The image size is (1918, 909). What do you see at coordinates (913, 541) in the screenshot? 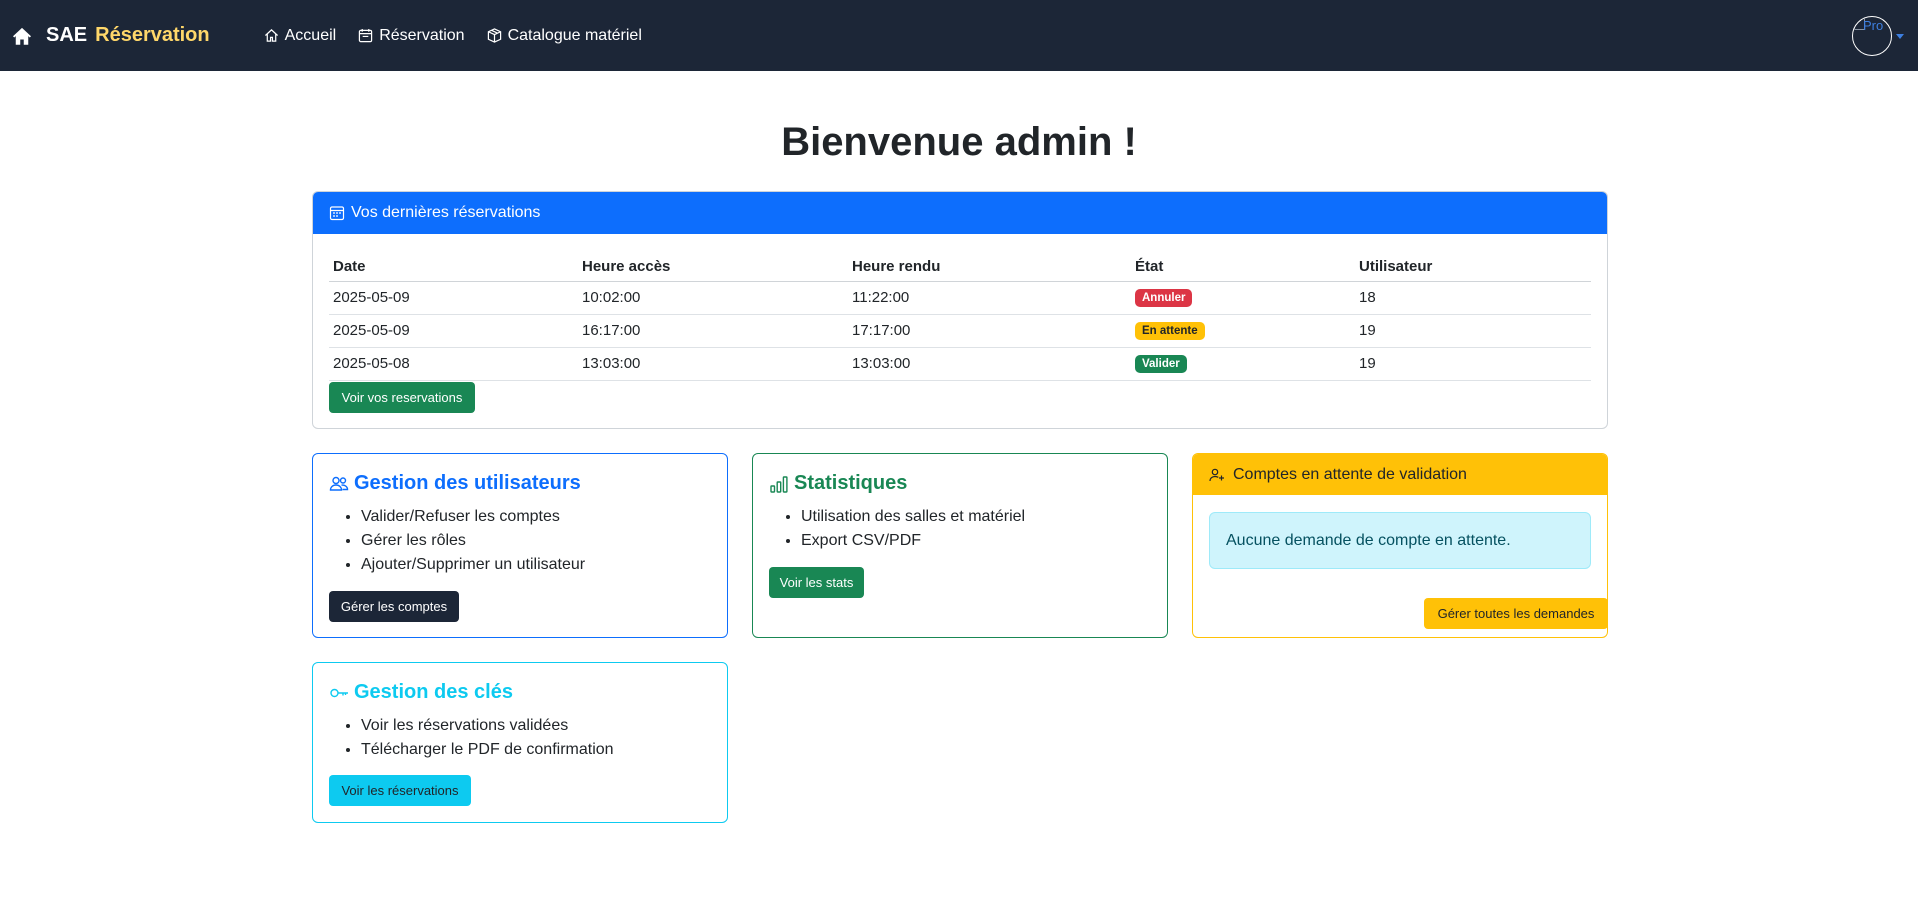
I see `list-item: Export CSV/PDF` at bounding box center [913, 541].